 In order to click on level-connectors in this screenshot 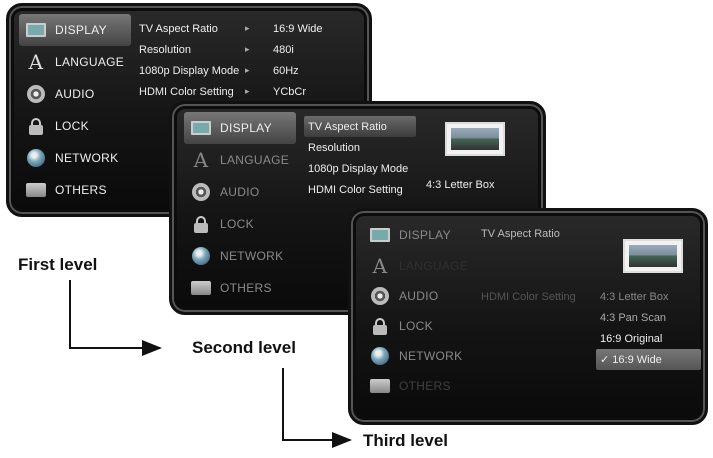, I will do `click(210, 364)`.